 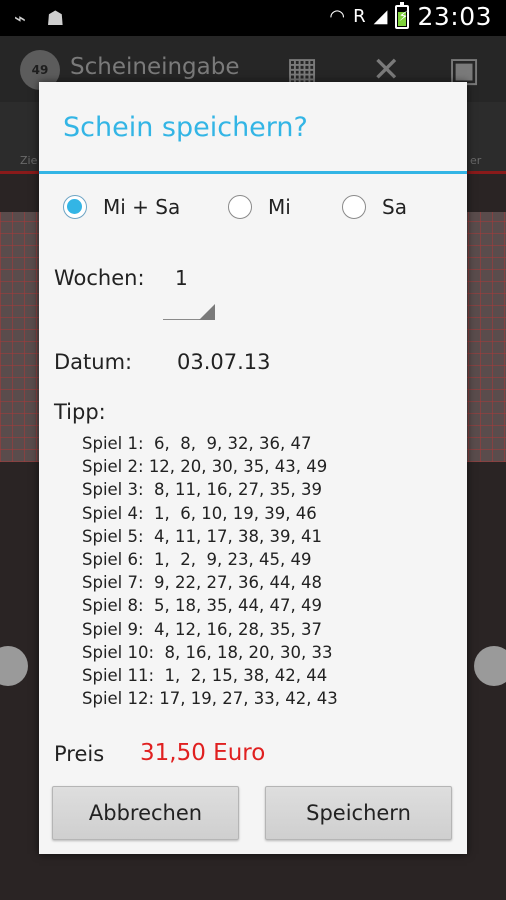 I want to click on tipp-row: Spiel 12: 17, 19, 27, 33, 42, 43, so click(x=210, y=699).